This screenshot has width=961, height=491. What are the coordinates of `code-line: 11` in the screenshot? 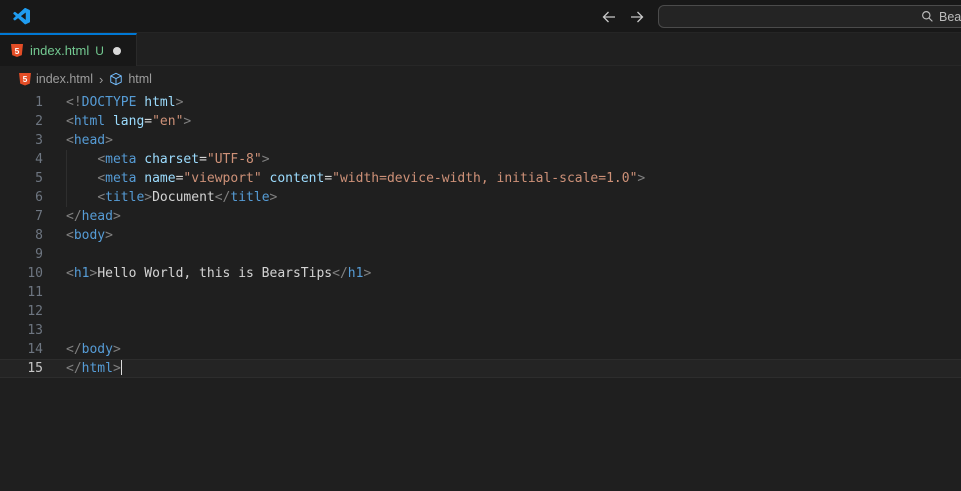 It's located at (480, 292).